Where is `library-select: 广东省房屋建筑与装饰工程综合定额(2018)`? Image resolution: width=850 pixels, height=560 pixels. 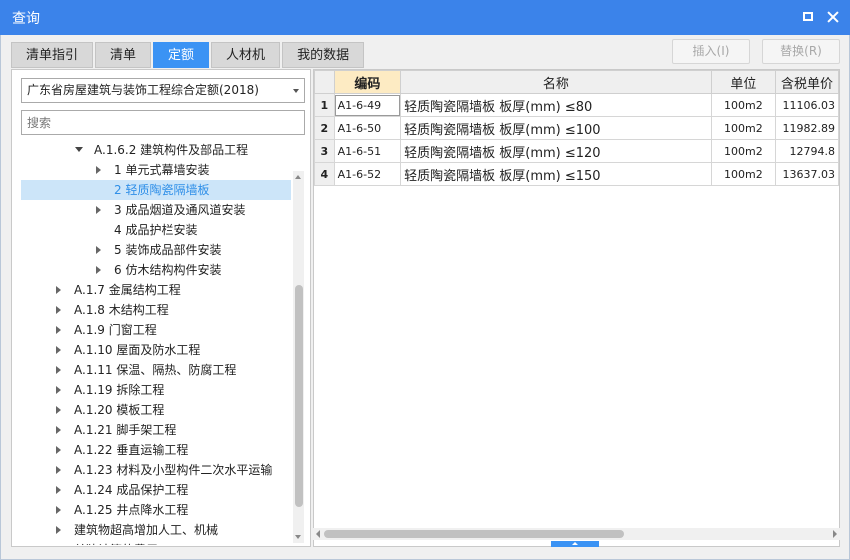 library-select: 广东省房屋建筑与装饰工程综合定额(2018) is located at coordinates (163, 90).